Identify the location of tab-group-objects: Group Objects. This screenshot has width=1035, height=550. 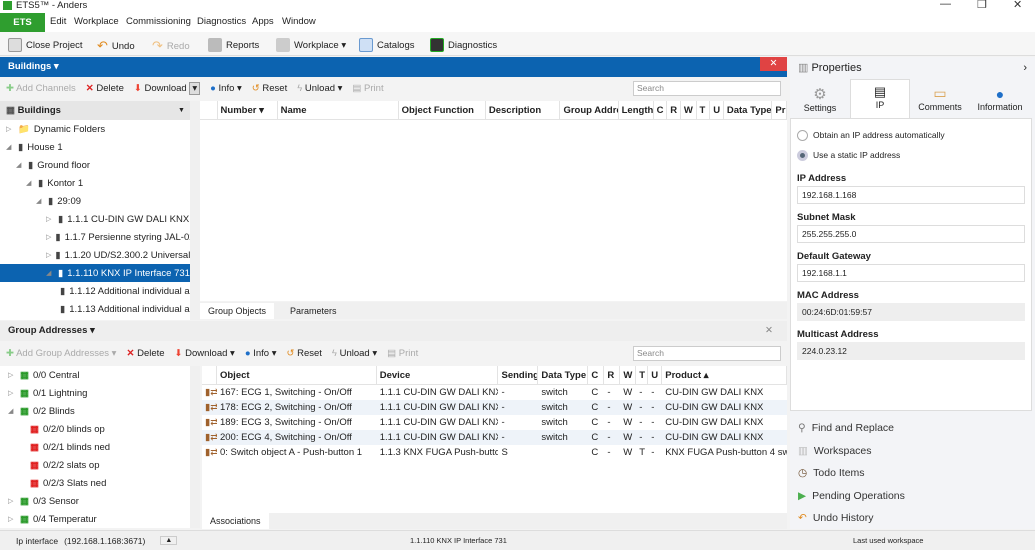
(237, 310).